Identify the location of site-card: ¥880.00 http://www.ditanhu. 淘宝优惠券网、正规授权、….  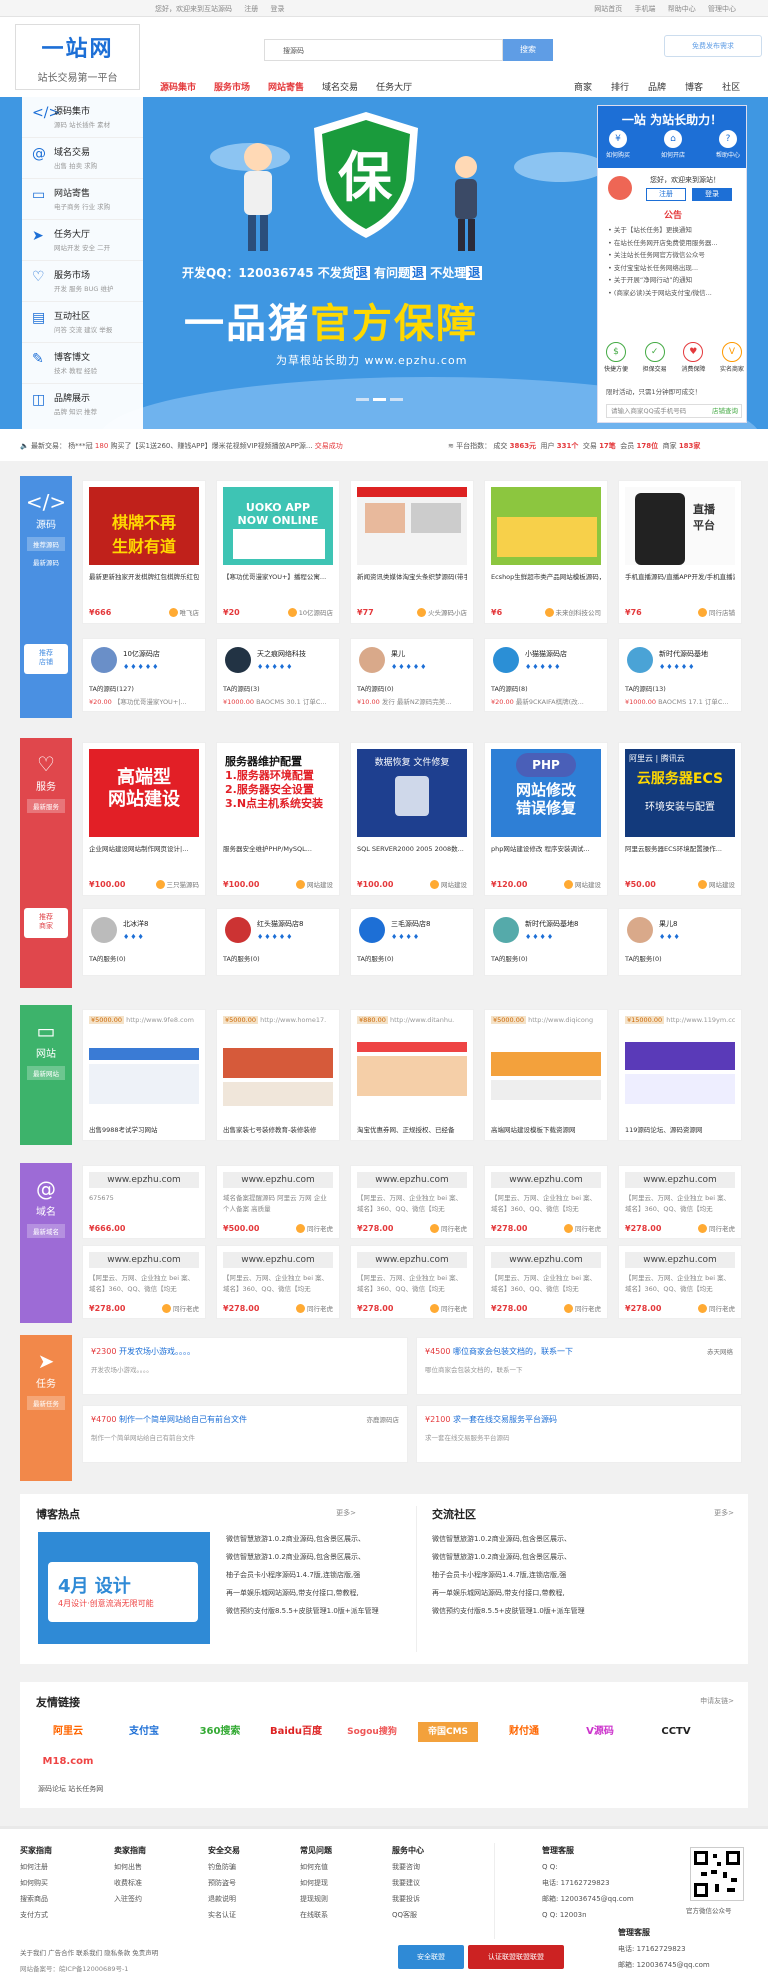
(412, 1075).